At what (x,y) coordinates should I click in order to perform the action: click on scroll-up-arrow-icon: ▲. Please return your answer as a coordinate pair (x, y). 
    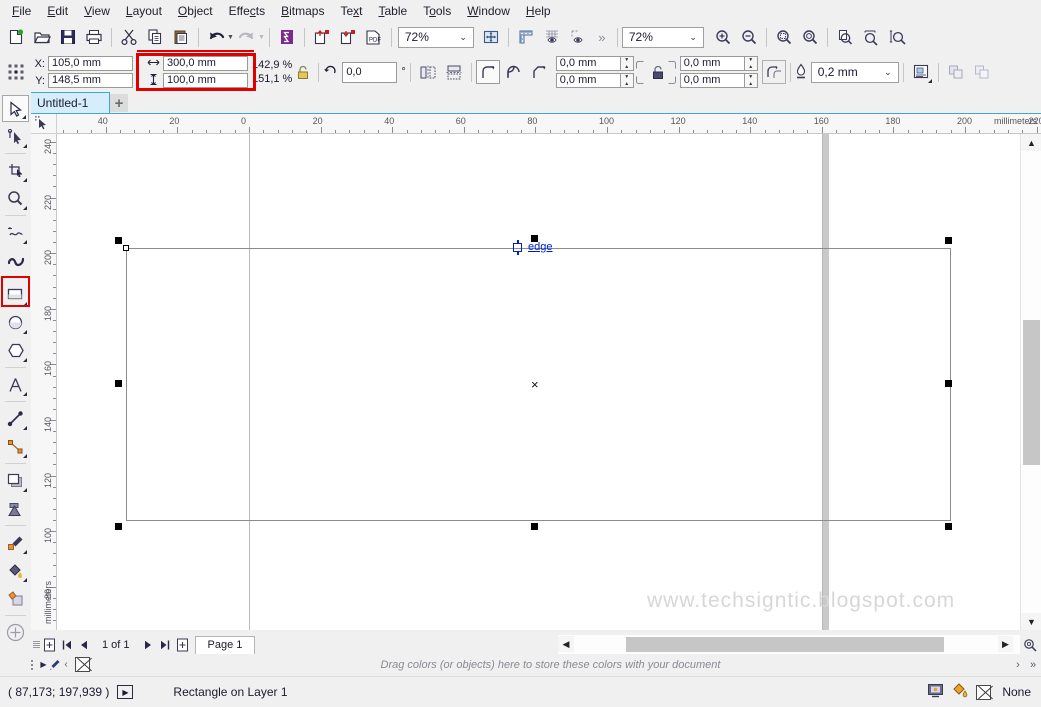
    Looking at the image, I should click on (1031, 142).